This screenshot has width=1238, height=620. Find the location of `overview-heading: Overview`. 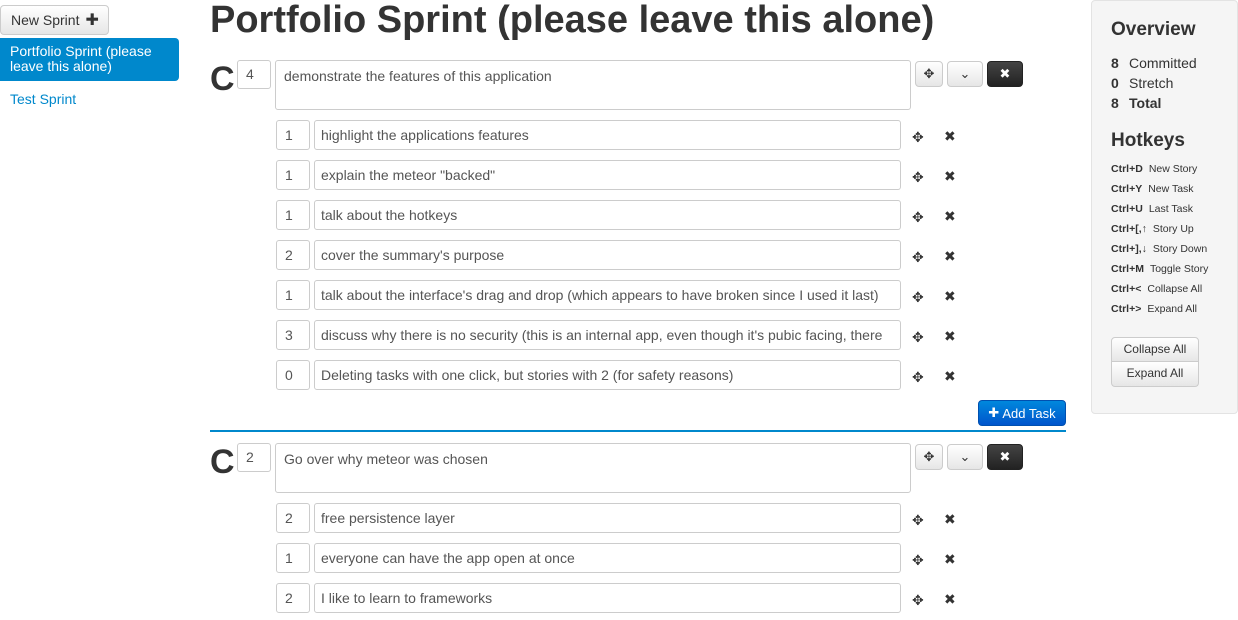

overview-heading: Overview is located at coordinates (1153, 29).